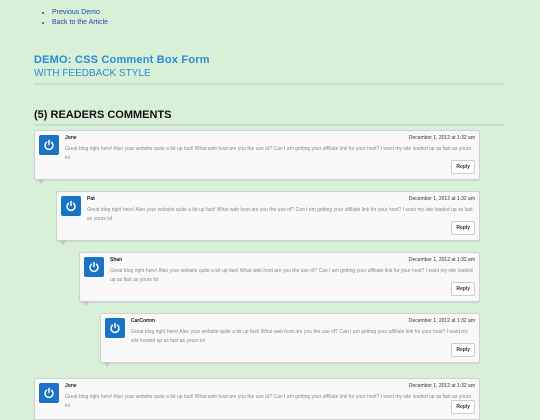  What do you see at coordinates (103, 115) in the screenshot?
I see `comments-heading: (5) READERS COMMENTS` at bounding box center [103, 115].